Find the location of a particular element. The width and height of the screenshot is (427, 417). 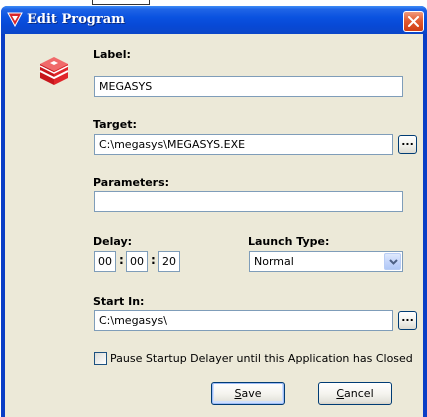

background-box is located at coordinates (121, 2).